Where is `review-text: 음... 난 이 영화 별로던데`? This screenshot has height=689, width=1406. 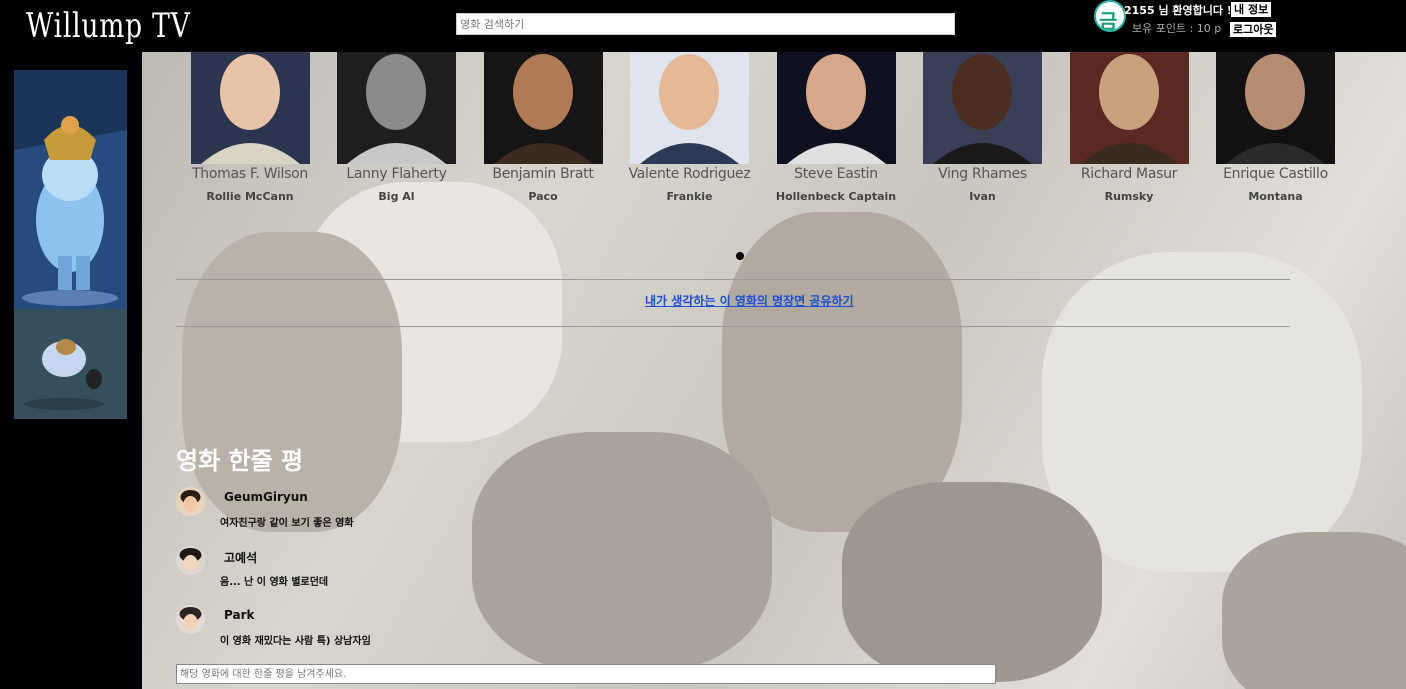
review-text: 음... 난 이 영화 별로던데 is located at coordinates (274, 582).